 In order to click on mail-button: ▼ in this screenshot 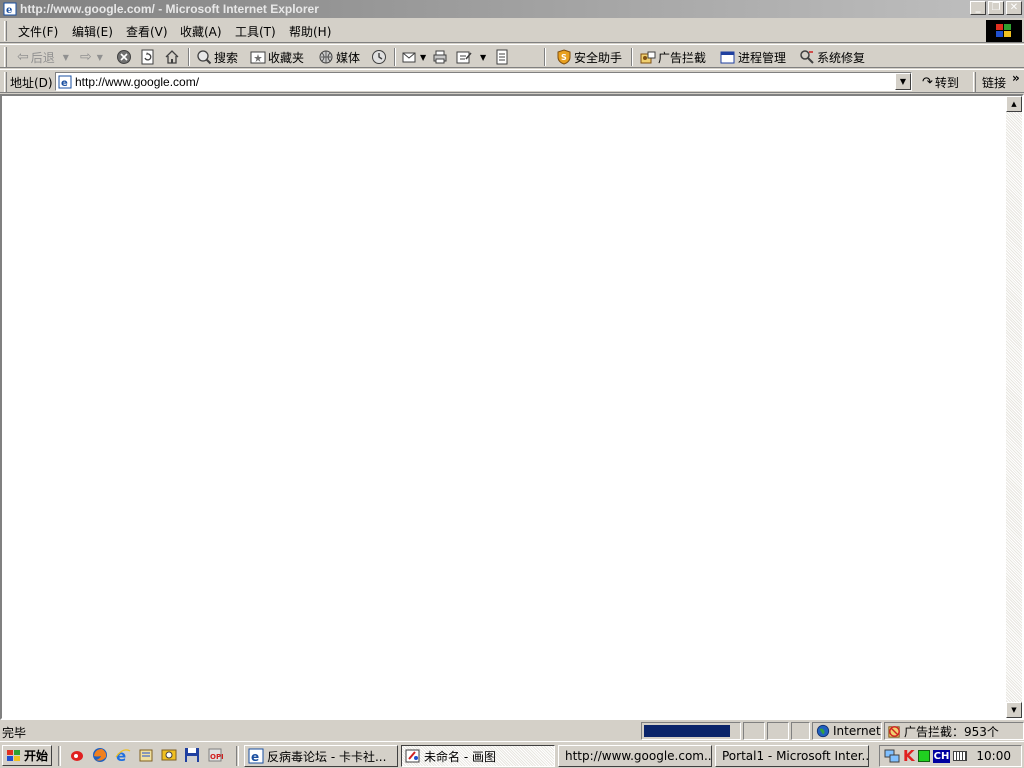, I will do `click(414, 57)`.